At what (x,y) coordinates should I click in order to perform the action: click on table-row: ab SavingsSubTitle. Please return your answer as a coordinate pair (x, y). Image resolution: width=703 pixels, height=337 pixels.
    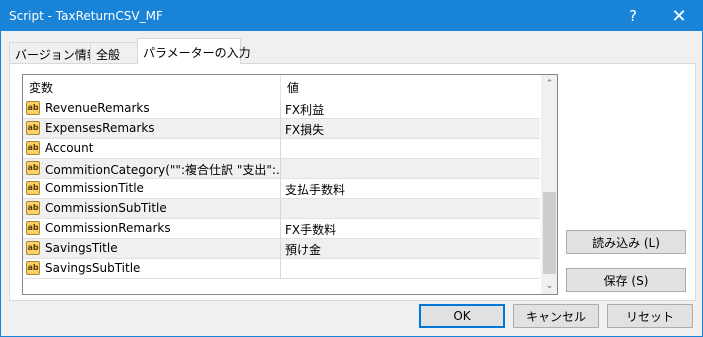
    Looking at the image, I should click on (281, 269).